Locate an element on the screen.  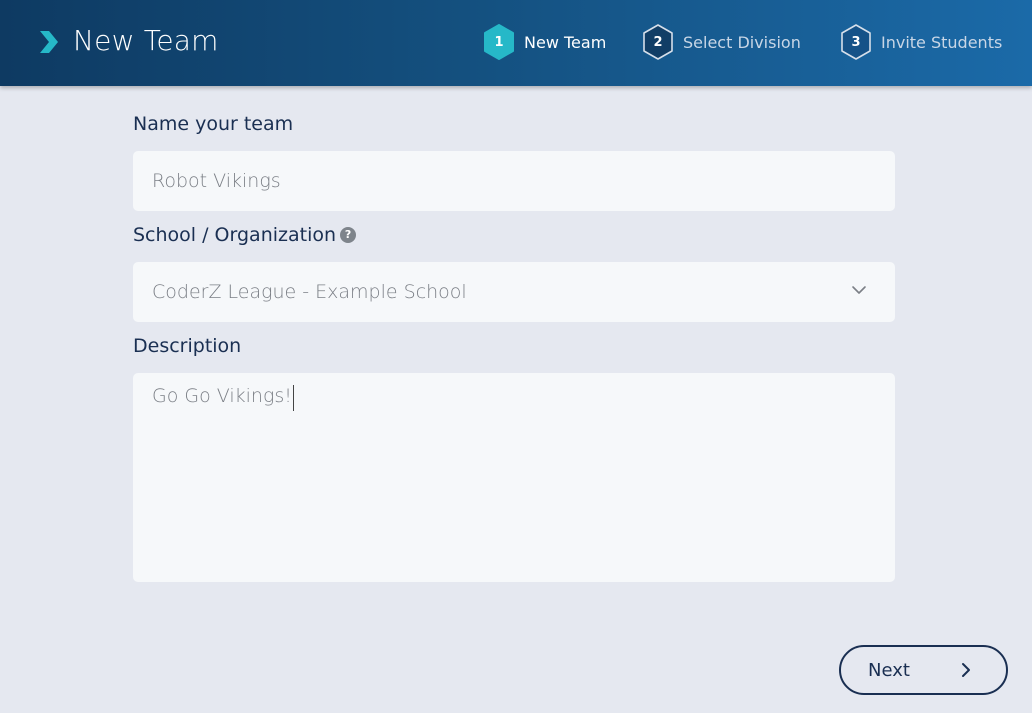
team-name-label: Name your team is located at coordinates (213, 124).